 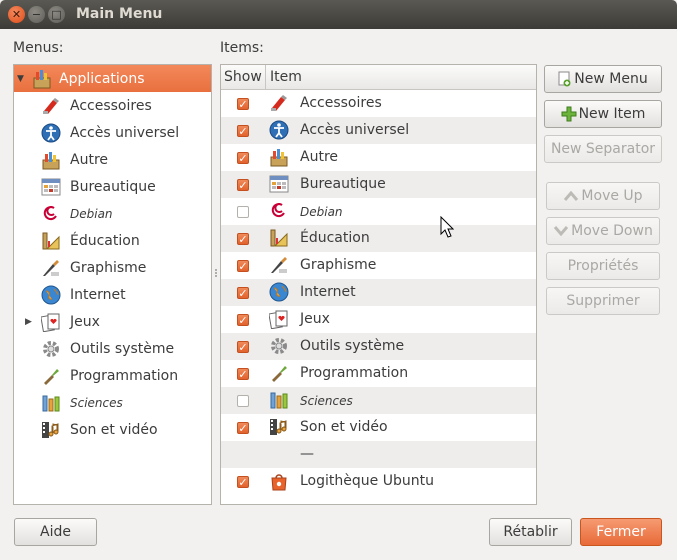 I want to click on window-maximize-button: □, so click(x=56, y=14).